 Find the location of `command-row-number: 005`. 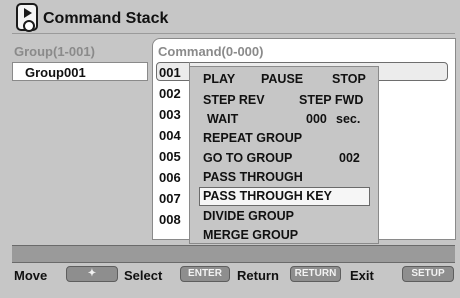

command-row-number: 005 is located at coordinates (172, 157).